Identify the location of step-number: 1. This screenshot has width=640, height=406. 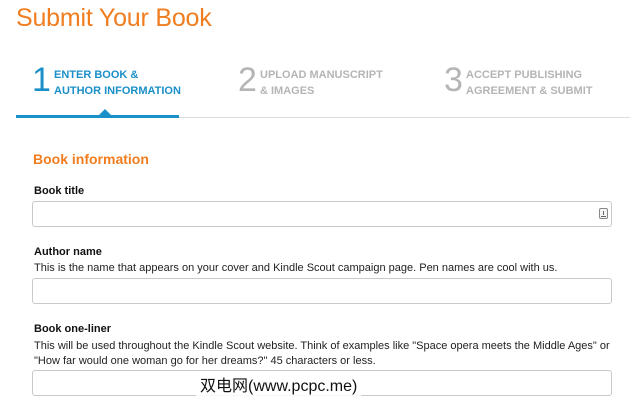
(41, 80).